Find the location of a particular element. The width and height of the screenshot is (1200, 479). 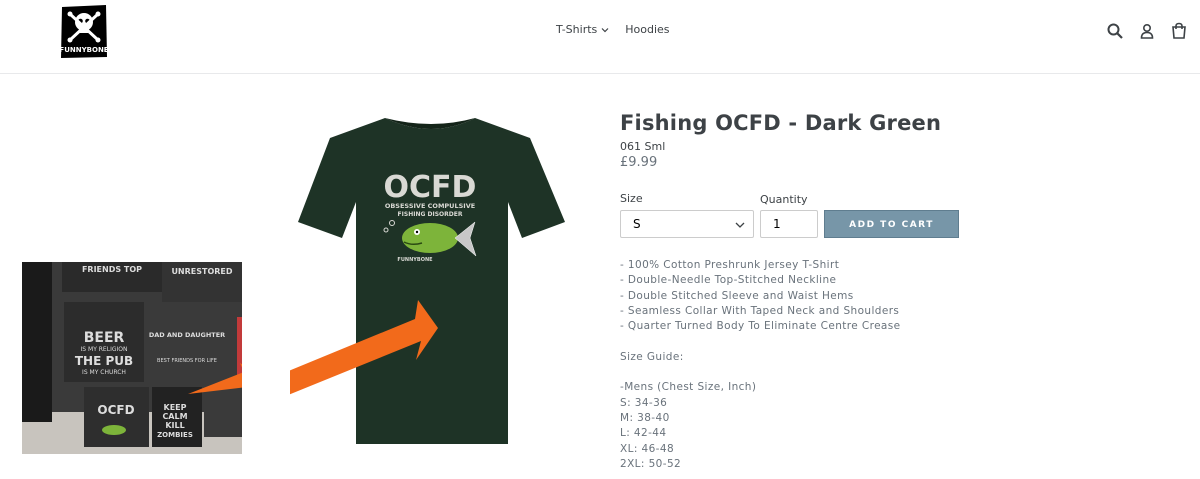

nav-tshirts: T-Shirts is located at coordinates (582, 29).